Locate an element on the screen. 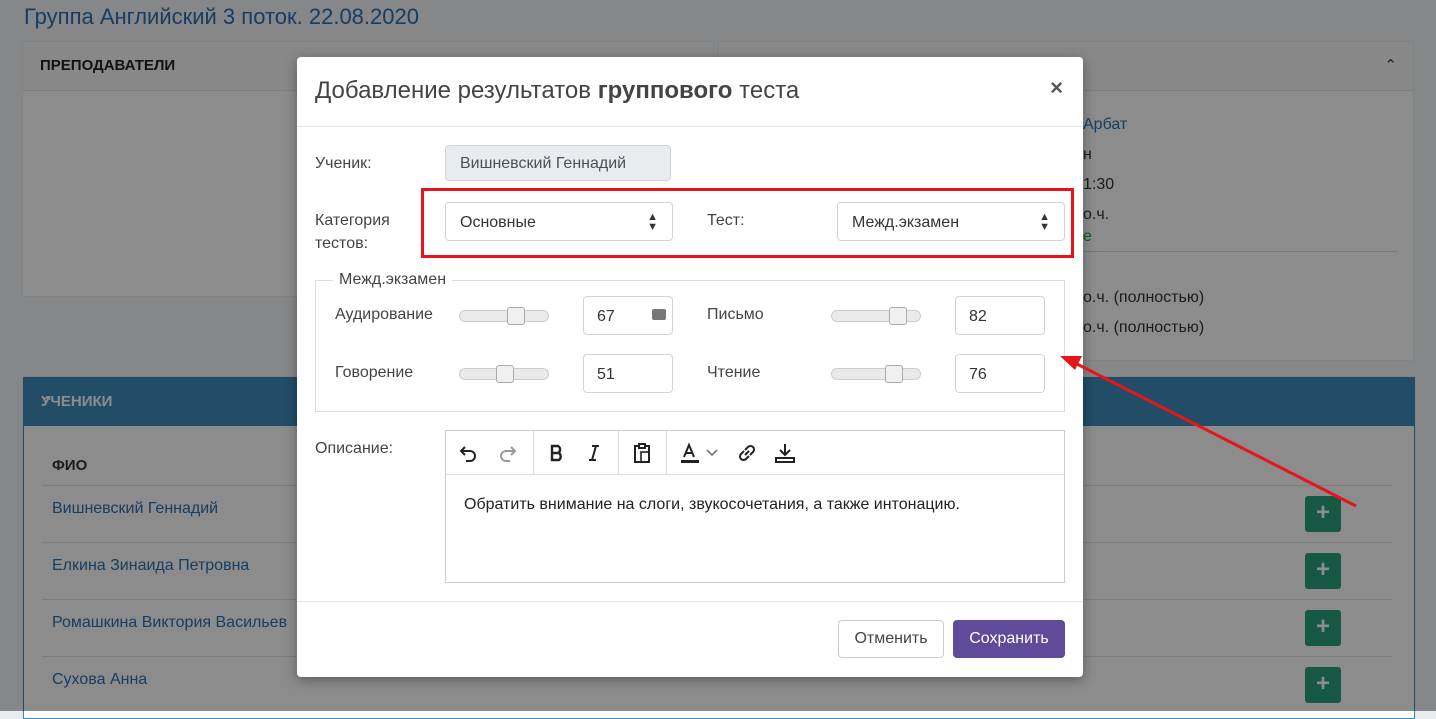  arrow-head is located at coordinates (1071, 363).